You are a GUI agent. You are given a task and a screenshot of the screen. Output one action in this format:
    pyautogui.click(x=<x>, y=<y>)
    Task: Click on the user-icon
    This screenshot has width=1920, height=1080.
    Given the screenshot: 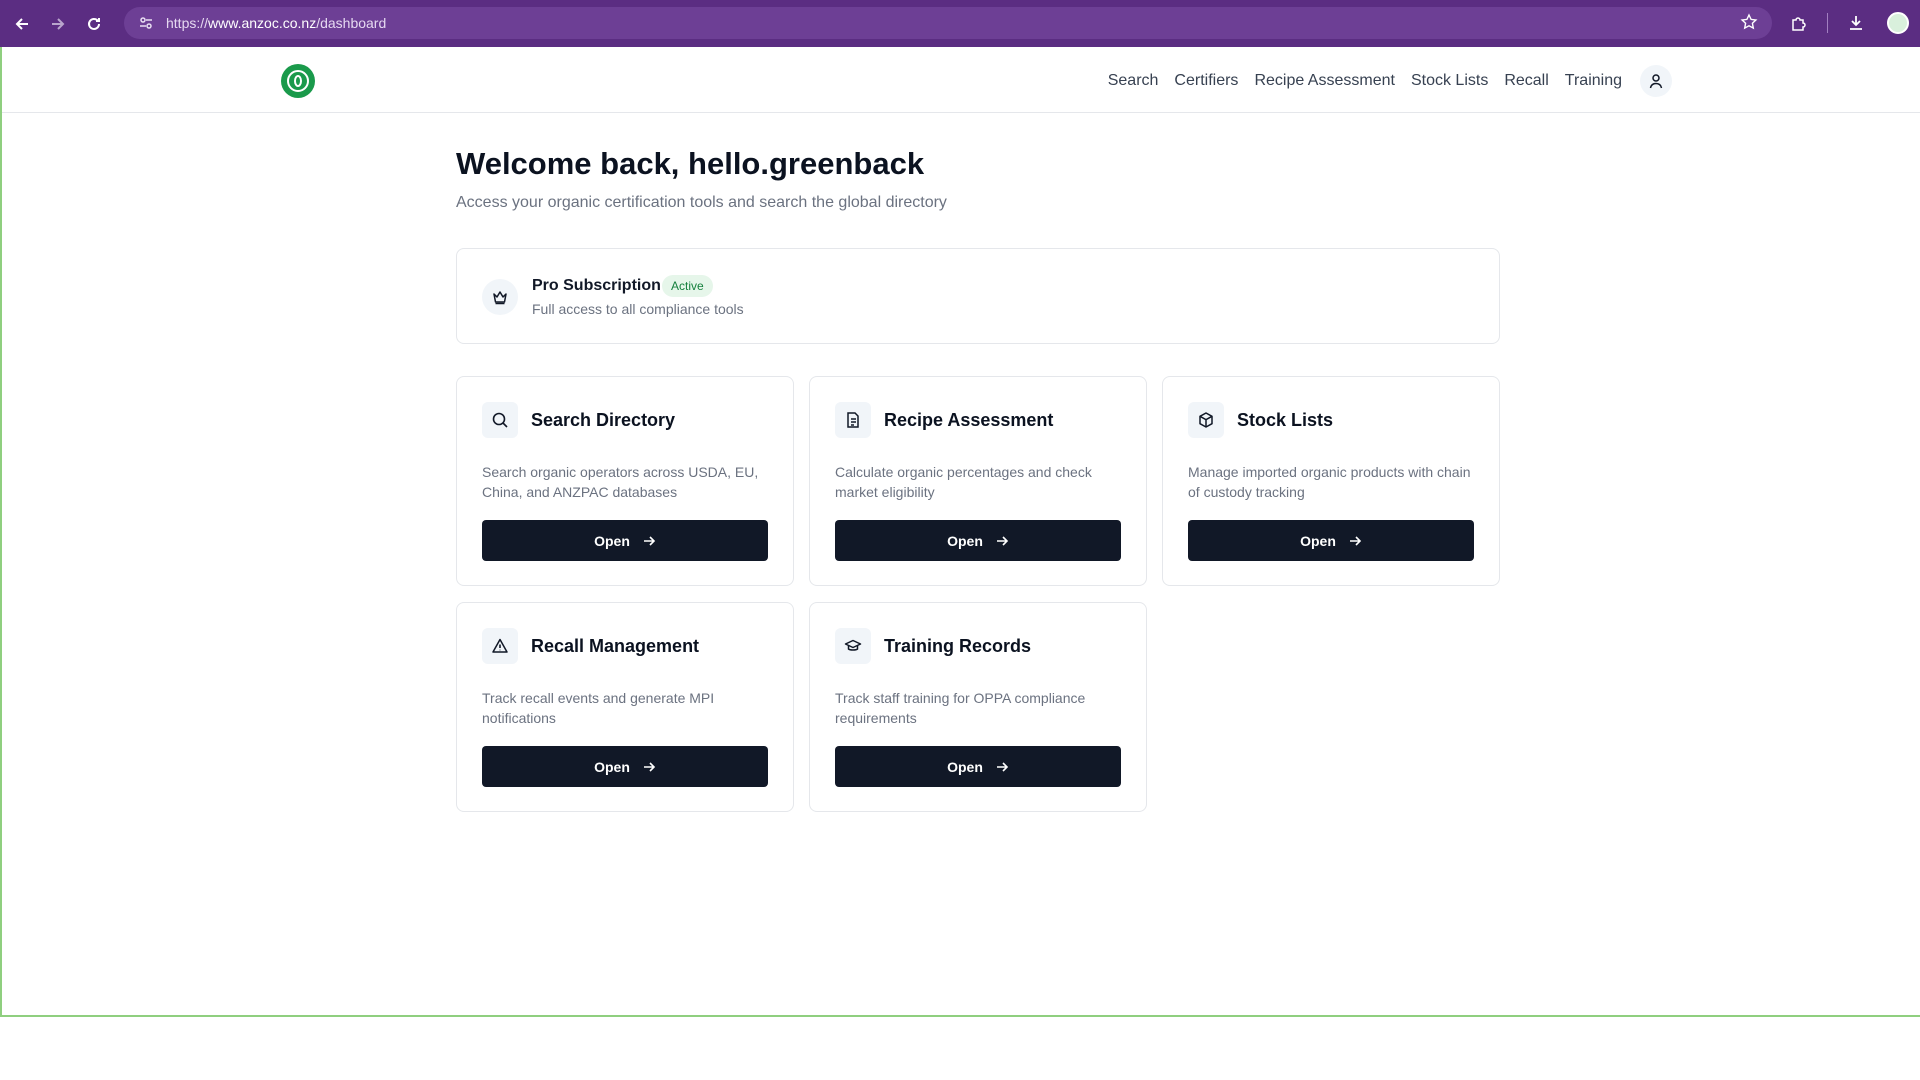 What is the action you would take?
    pyautogui.click(x=1656, y=81)
    